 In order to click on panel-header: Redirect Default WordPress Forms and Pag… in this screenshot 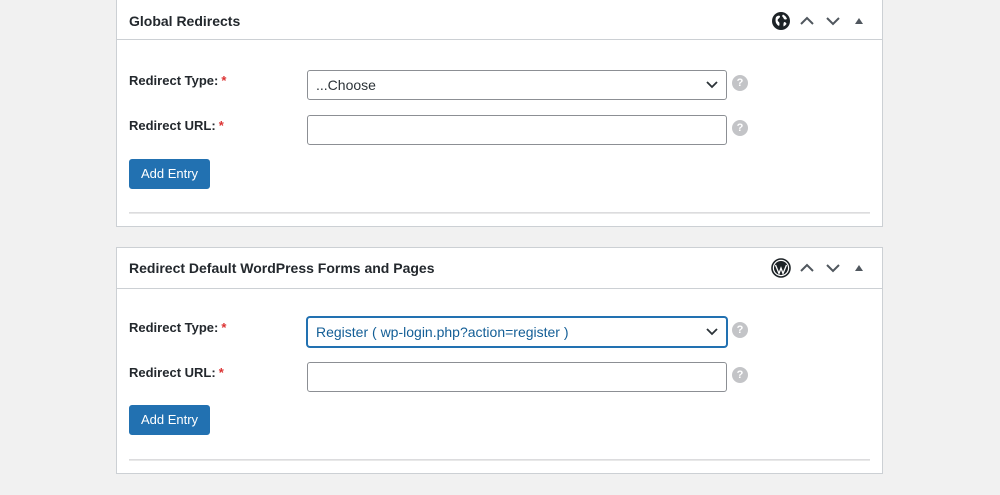, I will do `click(499, 268)`.